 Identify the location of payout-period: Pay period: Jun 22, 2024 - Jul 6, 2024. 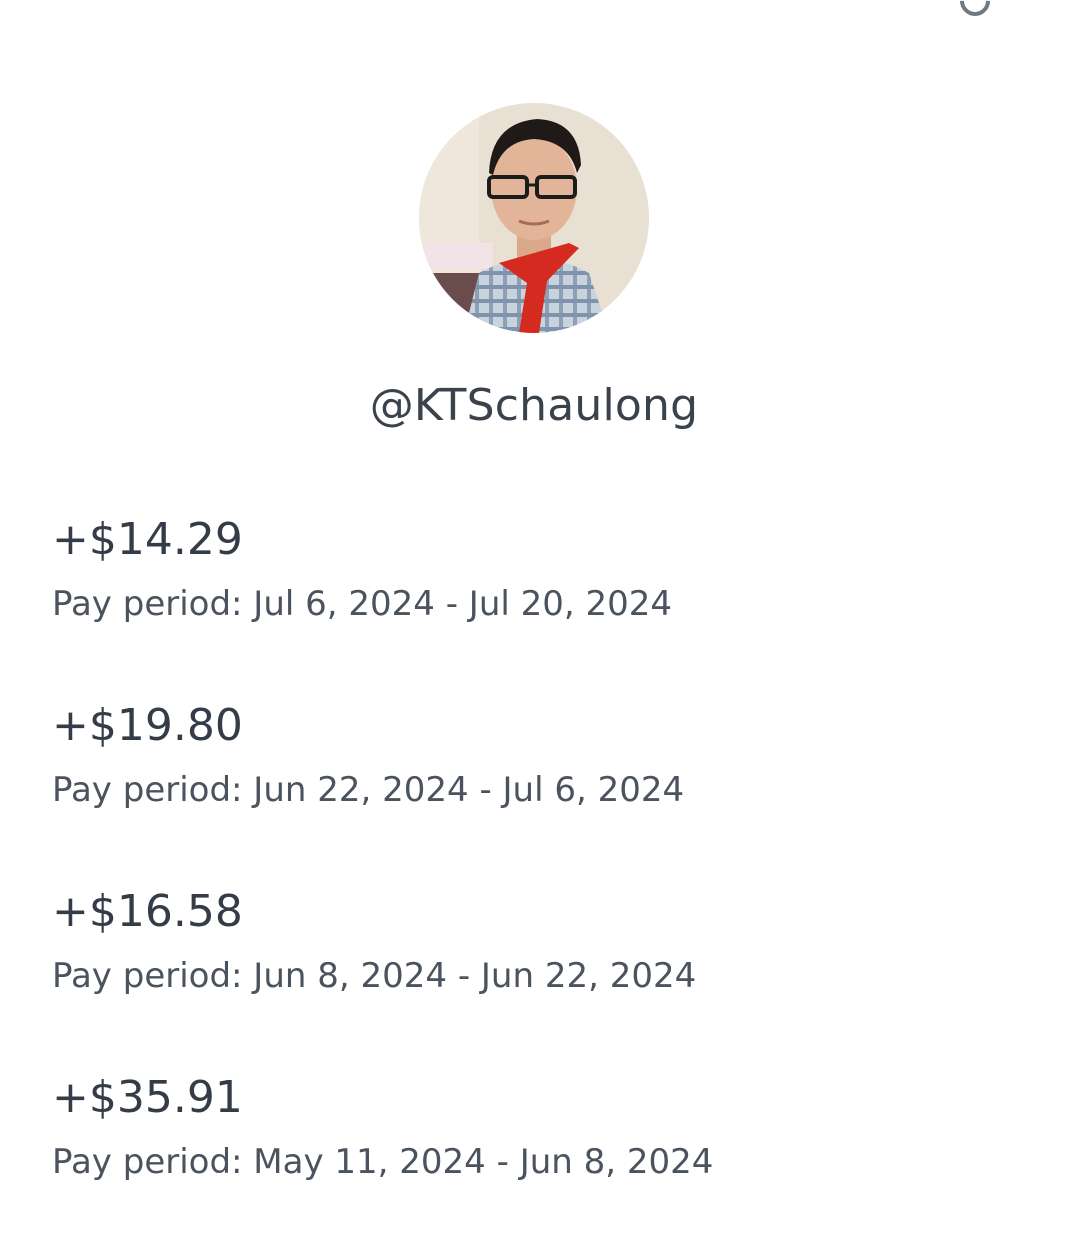
(368, 790).